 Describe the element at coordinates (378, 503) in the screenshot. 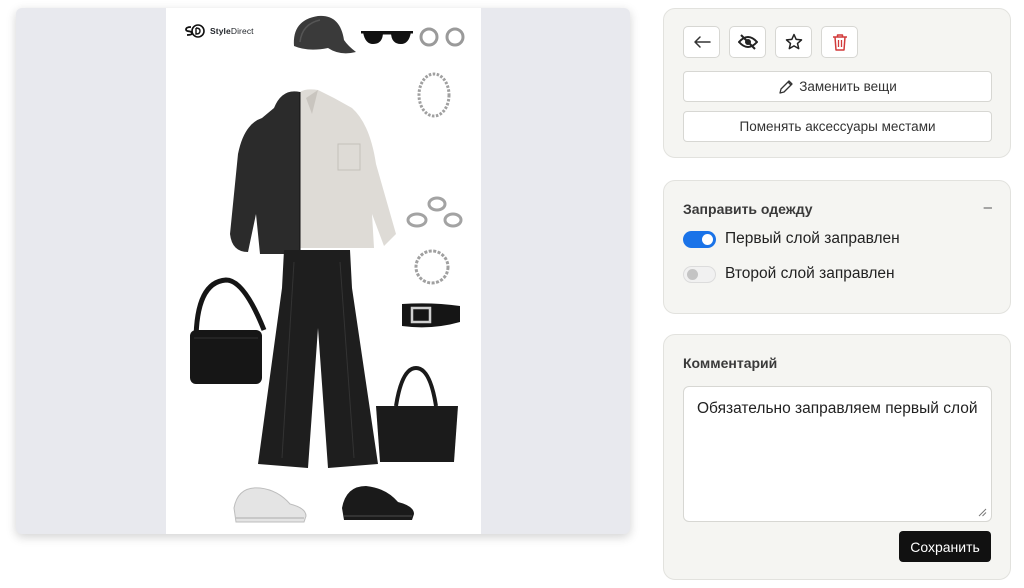

I see `black-sneakers-image` at that location.